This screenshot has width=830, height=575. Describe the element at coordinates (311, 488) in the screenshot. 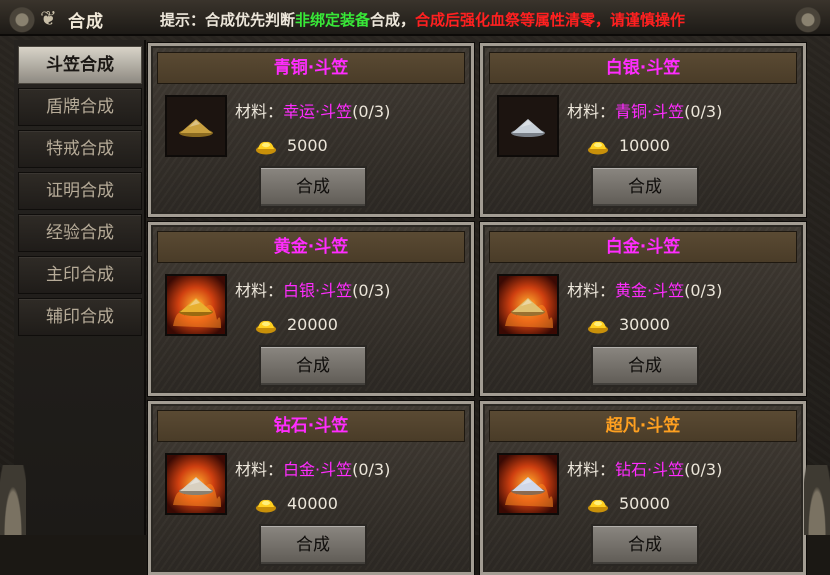

I see `recipe-card: 钻石·斗笠 材料：白金·斗笠(0/3) 40000 合成` at that location.